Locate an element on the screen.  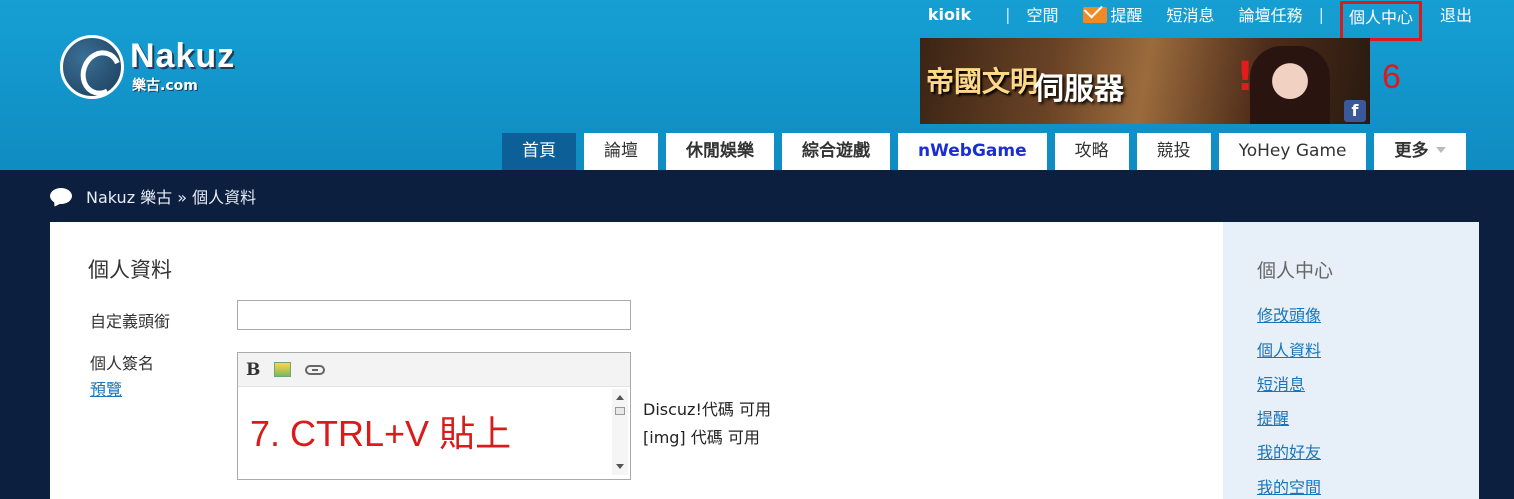
banner-character-image is located at coordinates (1290, 85).